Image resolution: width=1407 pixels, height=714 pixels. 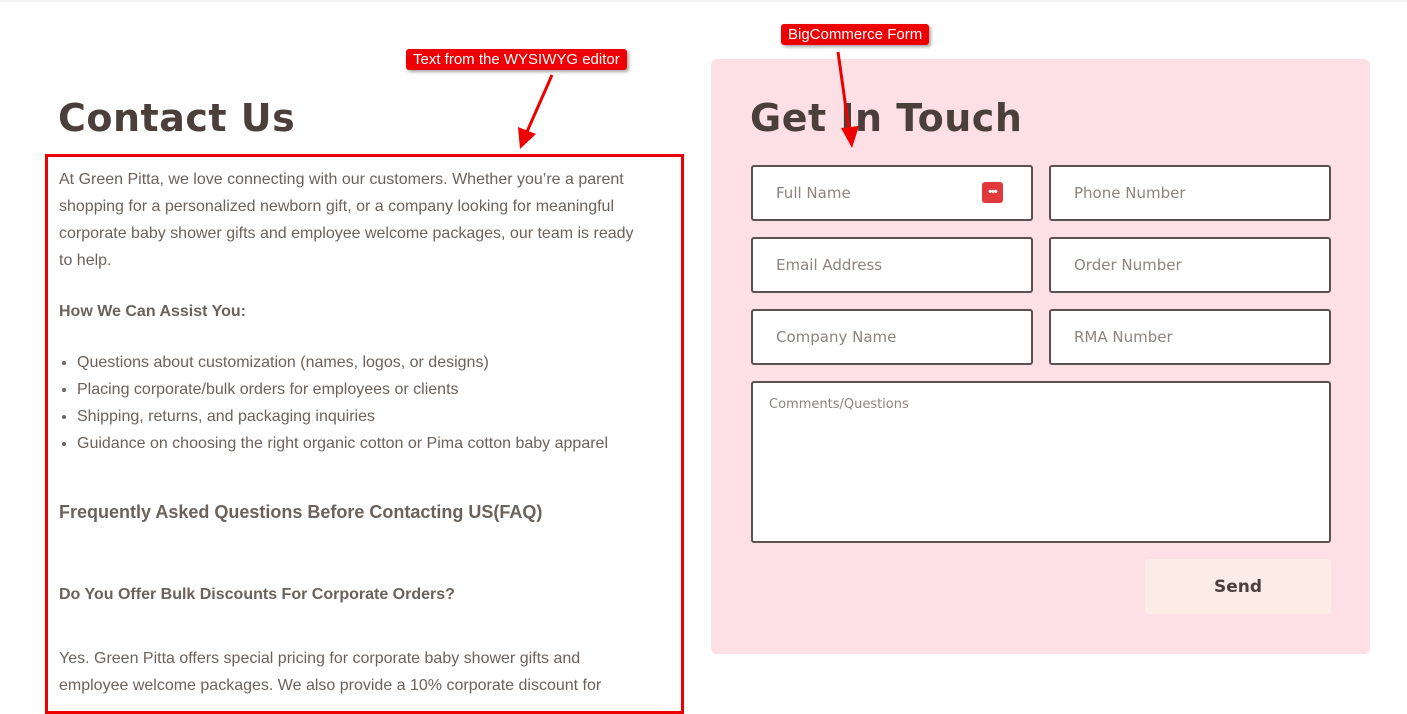 I want to click on rma-number-input, so click(x=1190, y=337).